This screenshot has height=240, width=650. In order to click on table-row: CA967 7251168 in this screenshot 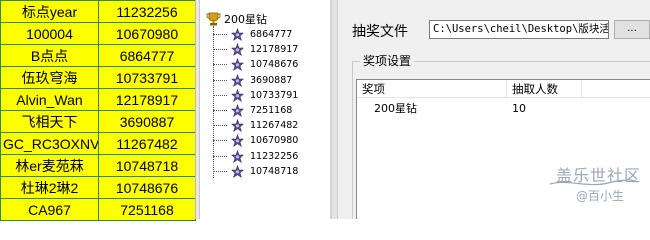, I will do `click(98, 209)`.